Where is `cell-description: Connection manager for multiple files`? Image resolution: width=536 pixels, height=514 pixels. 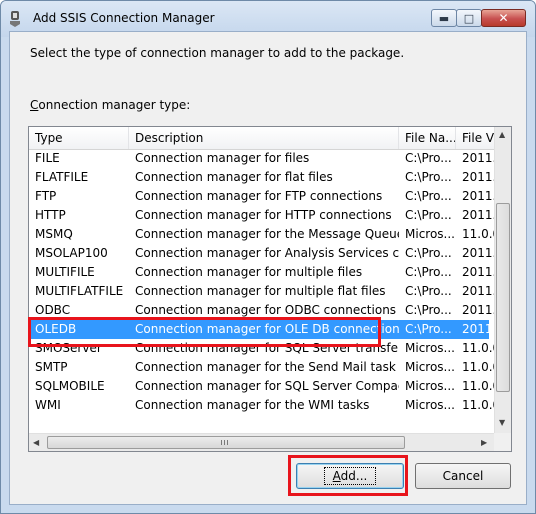
cell-description: Connection manager for multiple files is located at coordinates (249, 272).